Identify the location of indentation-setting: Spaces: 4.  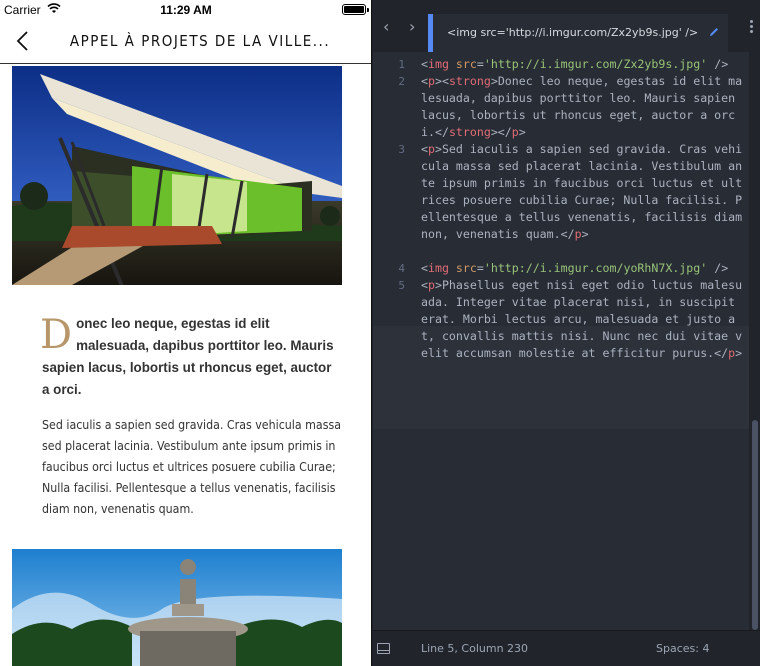
(682, 648).